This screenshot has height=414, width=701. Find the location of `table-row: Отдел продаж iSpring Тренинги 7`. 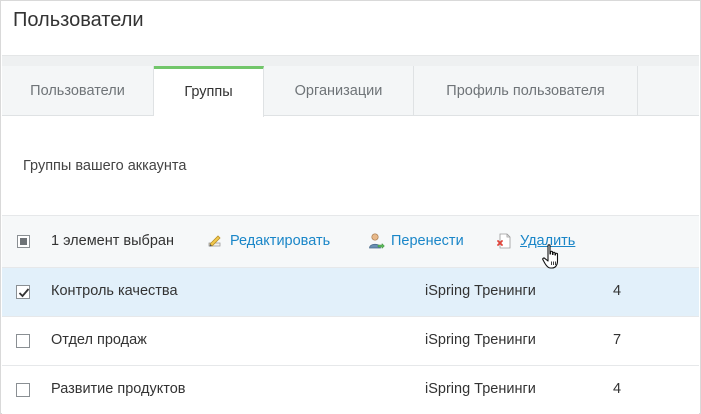

table-row: Отдел продаж iSpring Тренинги 7 is located at coordinates (350, 341).